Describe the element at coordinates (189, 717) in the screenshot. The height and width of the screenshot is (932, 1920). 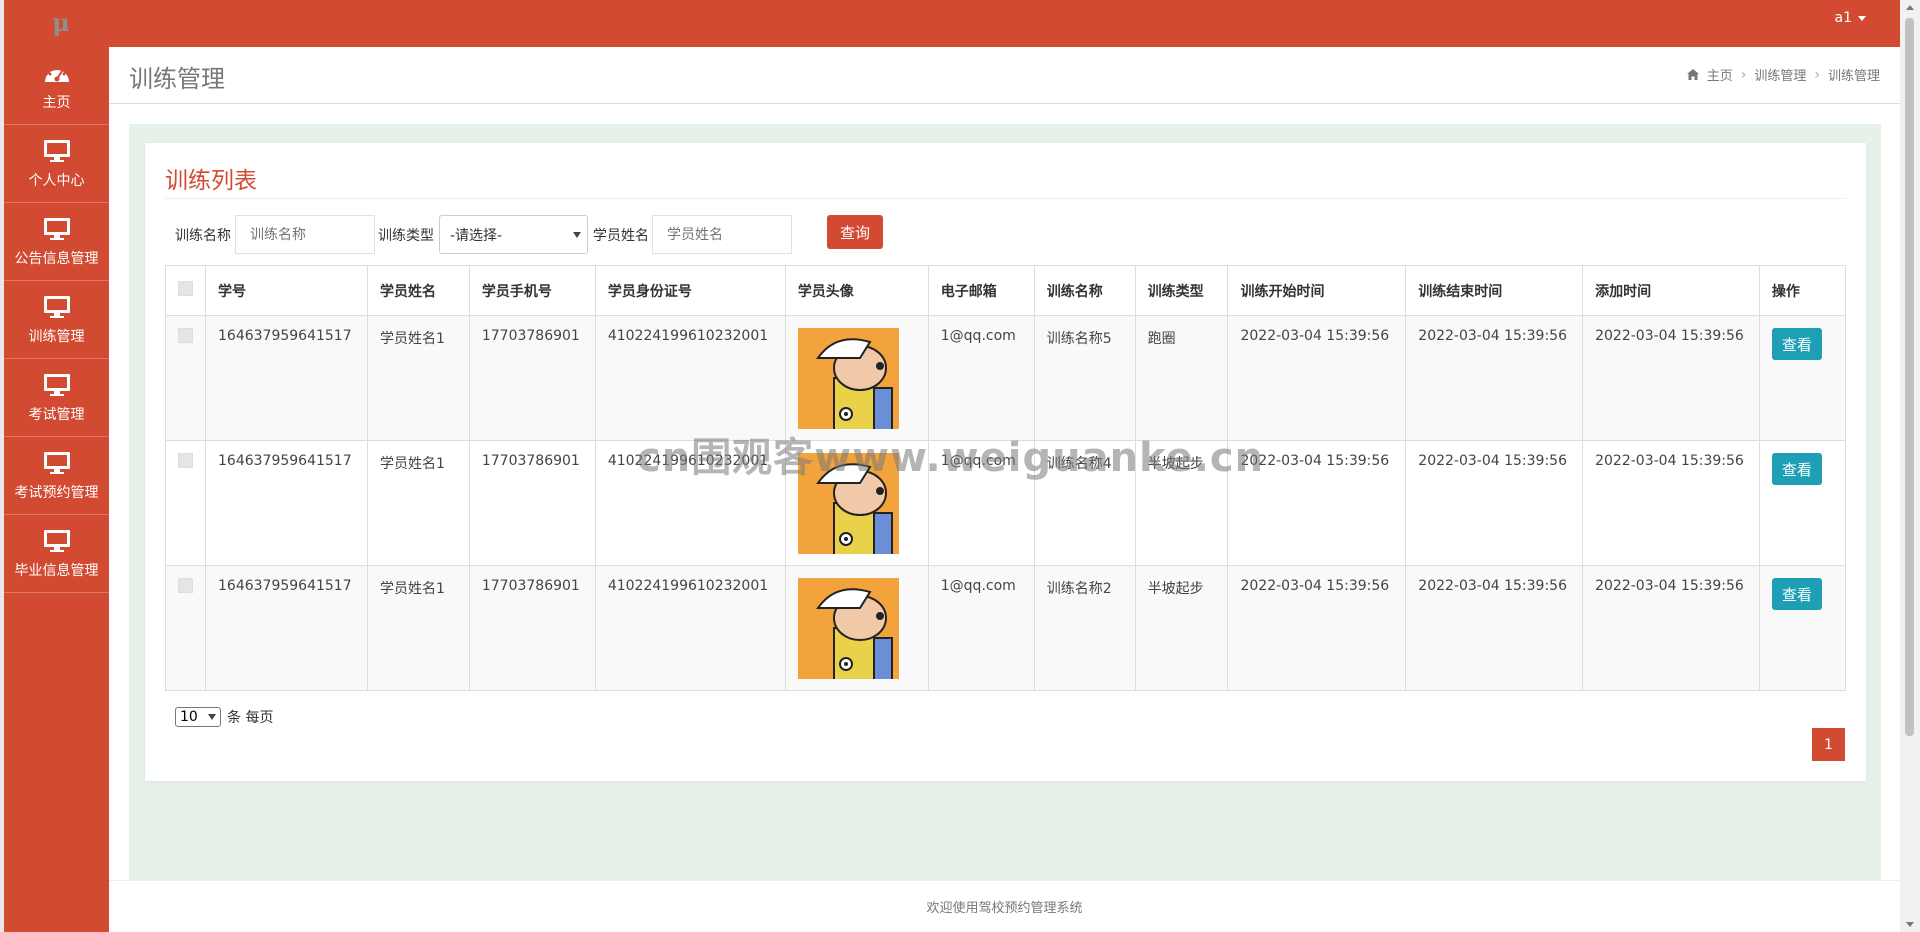
I see `page-size-value: 10` at that location.